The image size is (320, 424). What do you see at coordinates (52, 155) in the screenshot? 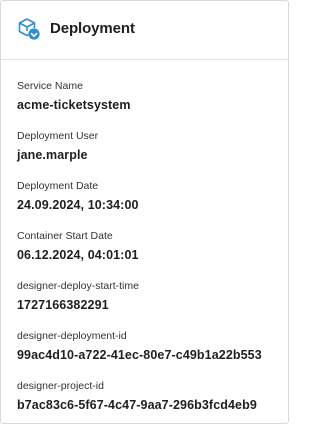
I see `field-value: jane.marple` at bounding box center [52, 155].